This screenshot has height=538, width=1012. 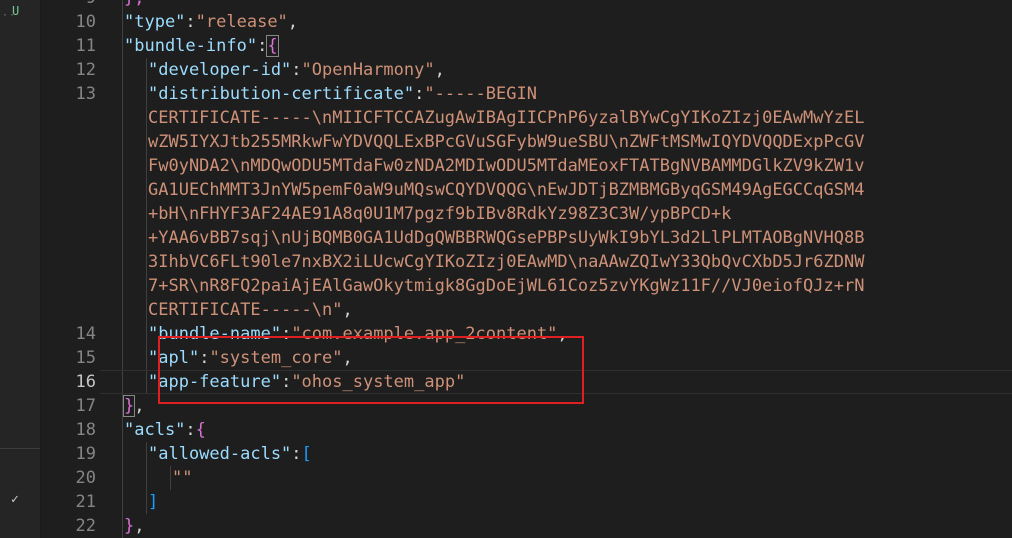 What do you see at coordinates (371, 370) in the screenshot?
I see `red-highlight-box` at bounding box center [371, 370].